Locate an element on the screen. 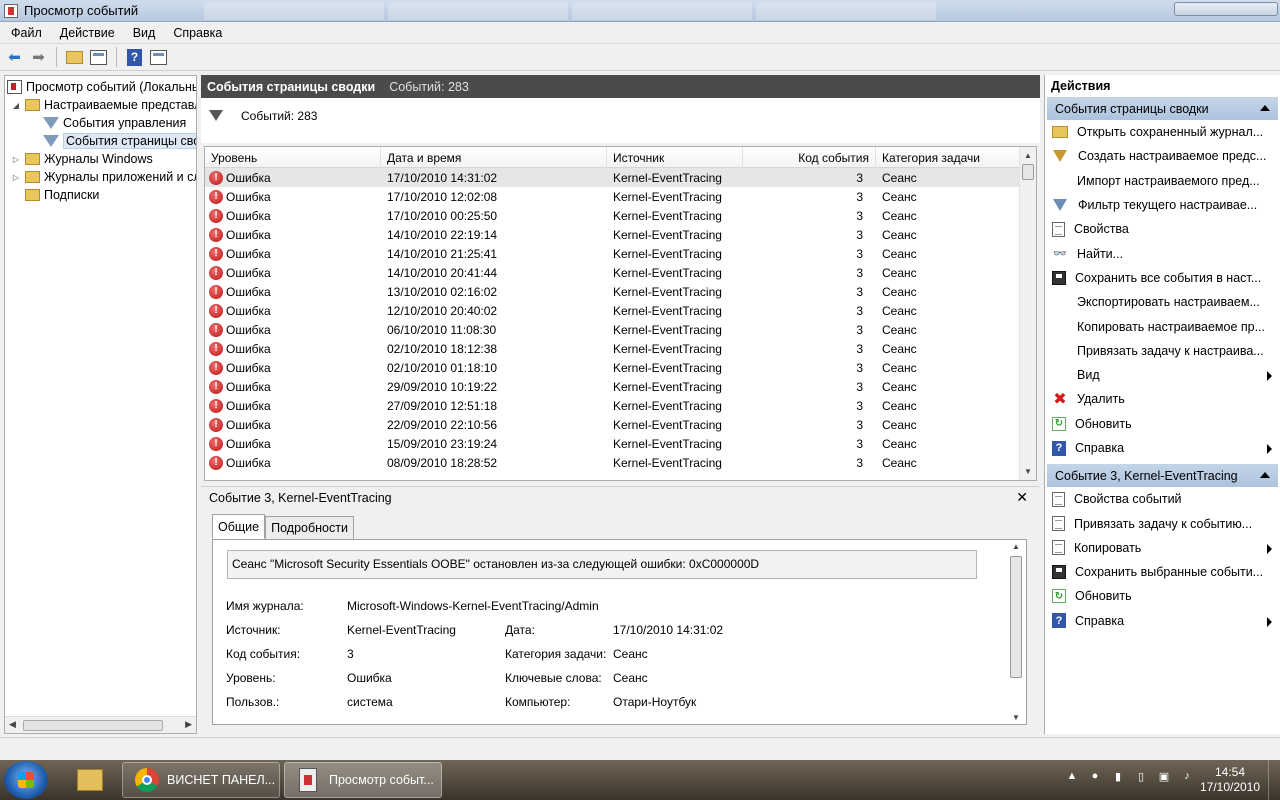 The height and width of the screenshot is (800, 1280). forward-button: ➡ is located at coordinates (38, 57).